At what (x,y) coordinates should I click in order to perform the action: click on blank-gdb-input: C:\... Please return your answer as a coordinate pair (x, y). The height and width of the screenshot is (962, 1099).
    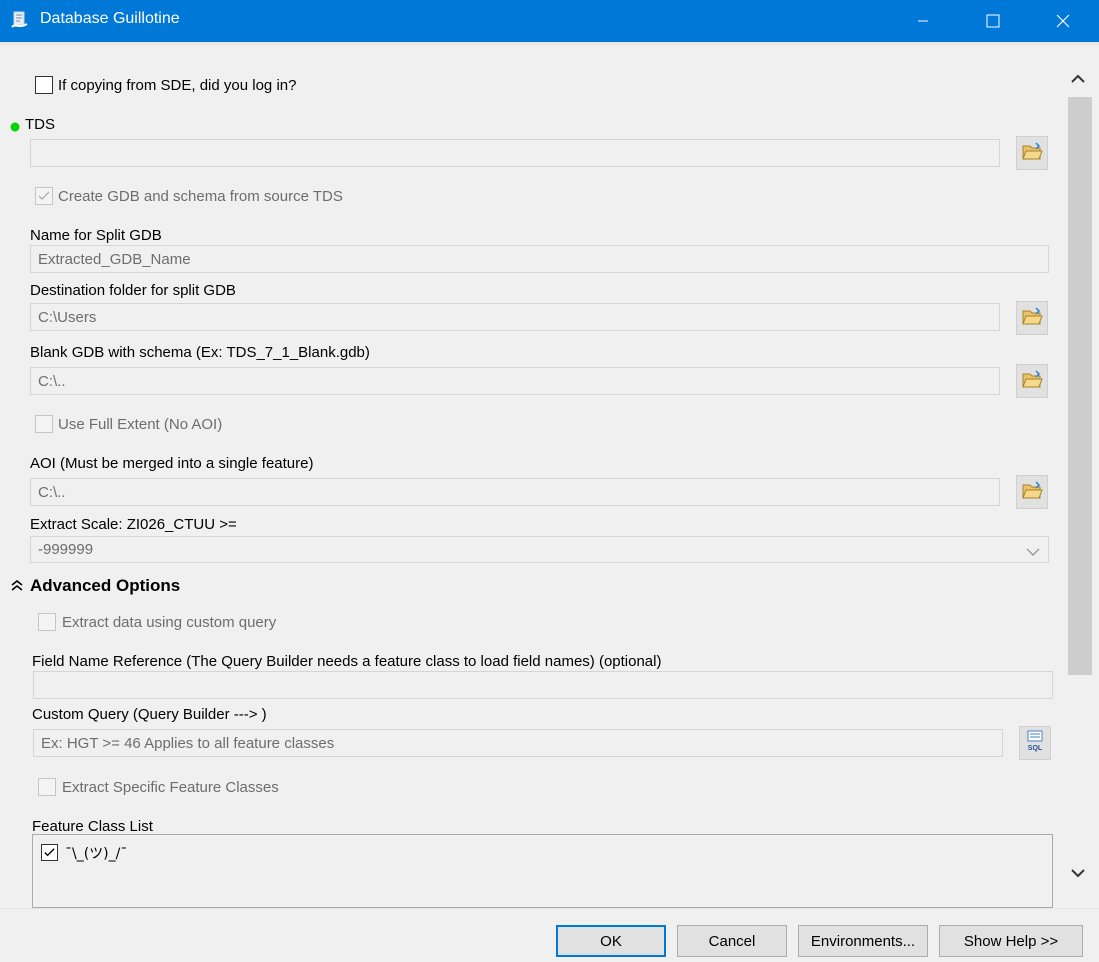
    Looking at the image, I should click on (515, 381).